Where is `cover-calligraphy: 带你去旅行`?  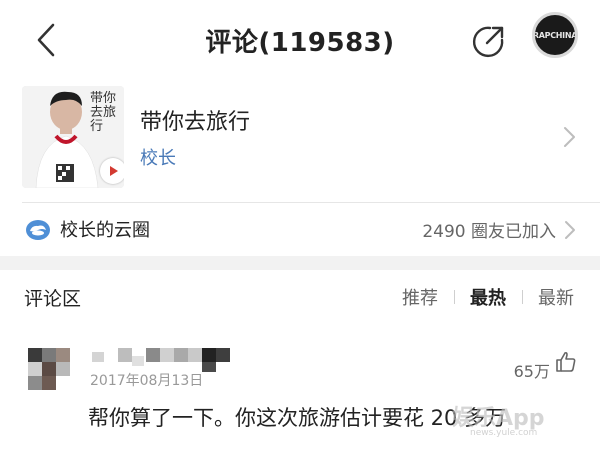
cover-calligraphy: 带你去旅行 is located at coordinates (103, 112).